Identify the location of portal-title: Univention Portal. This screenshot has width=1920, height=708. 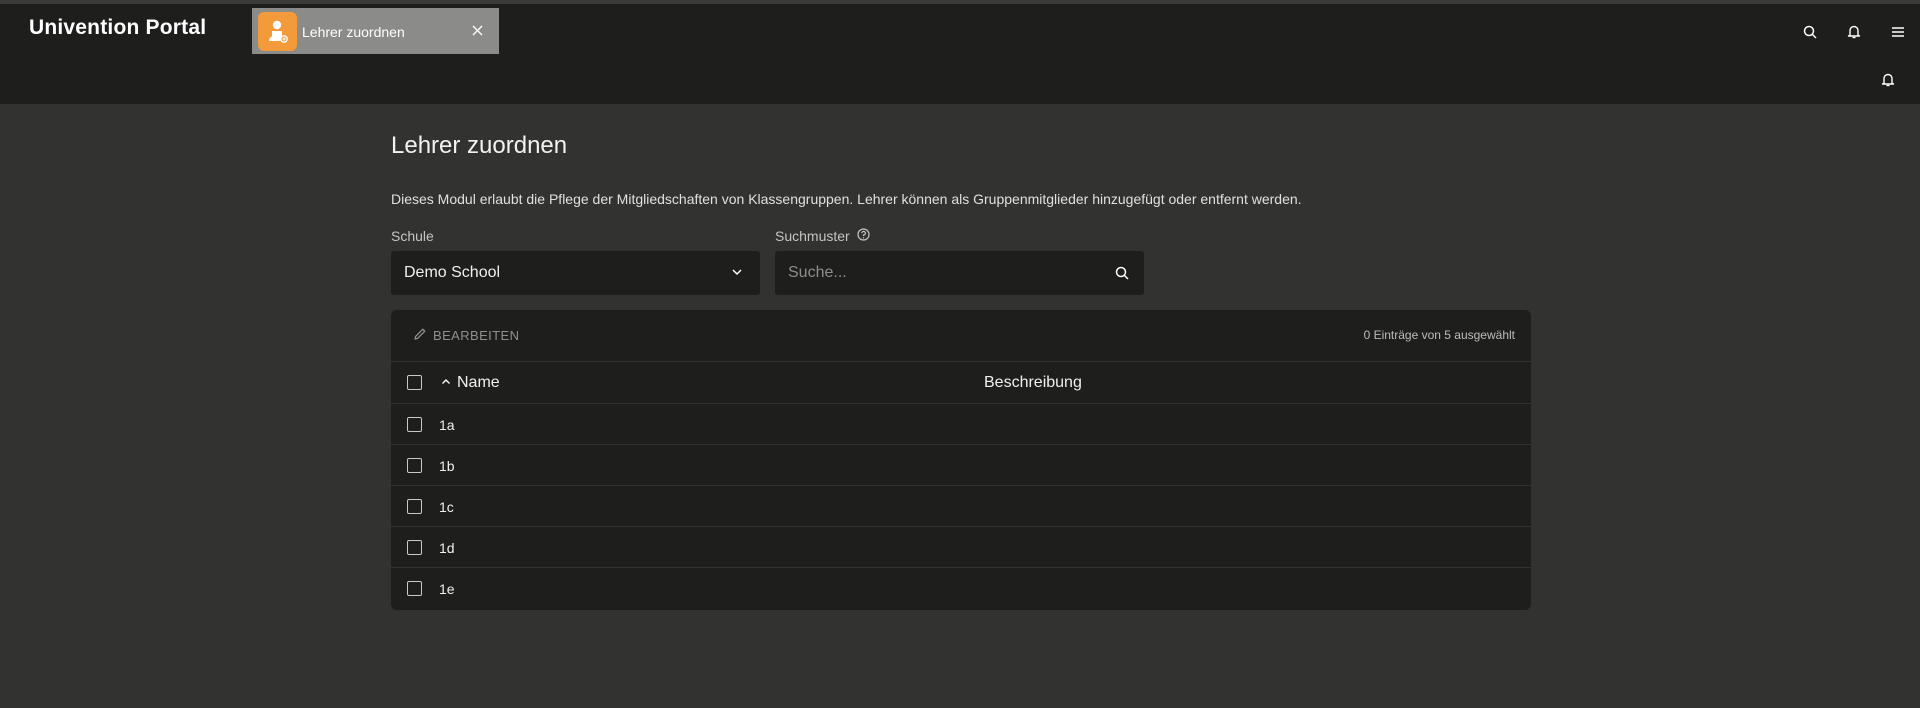
(117, 28).